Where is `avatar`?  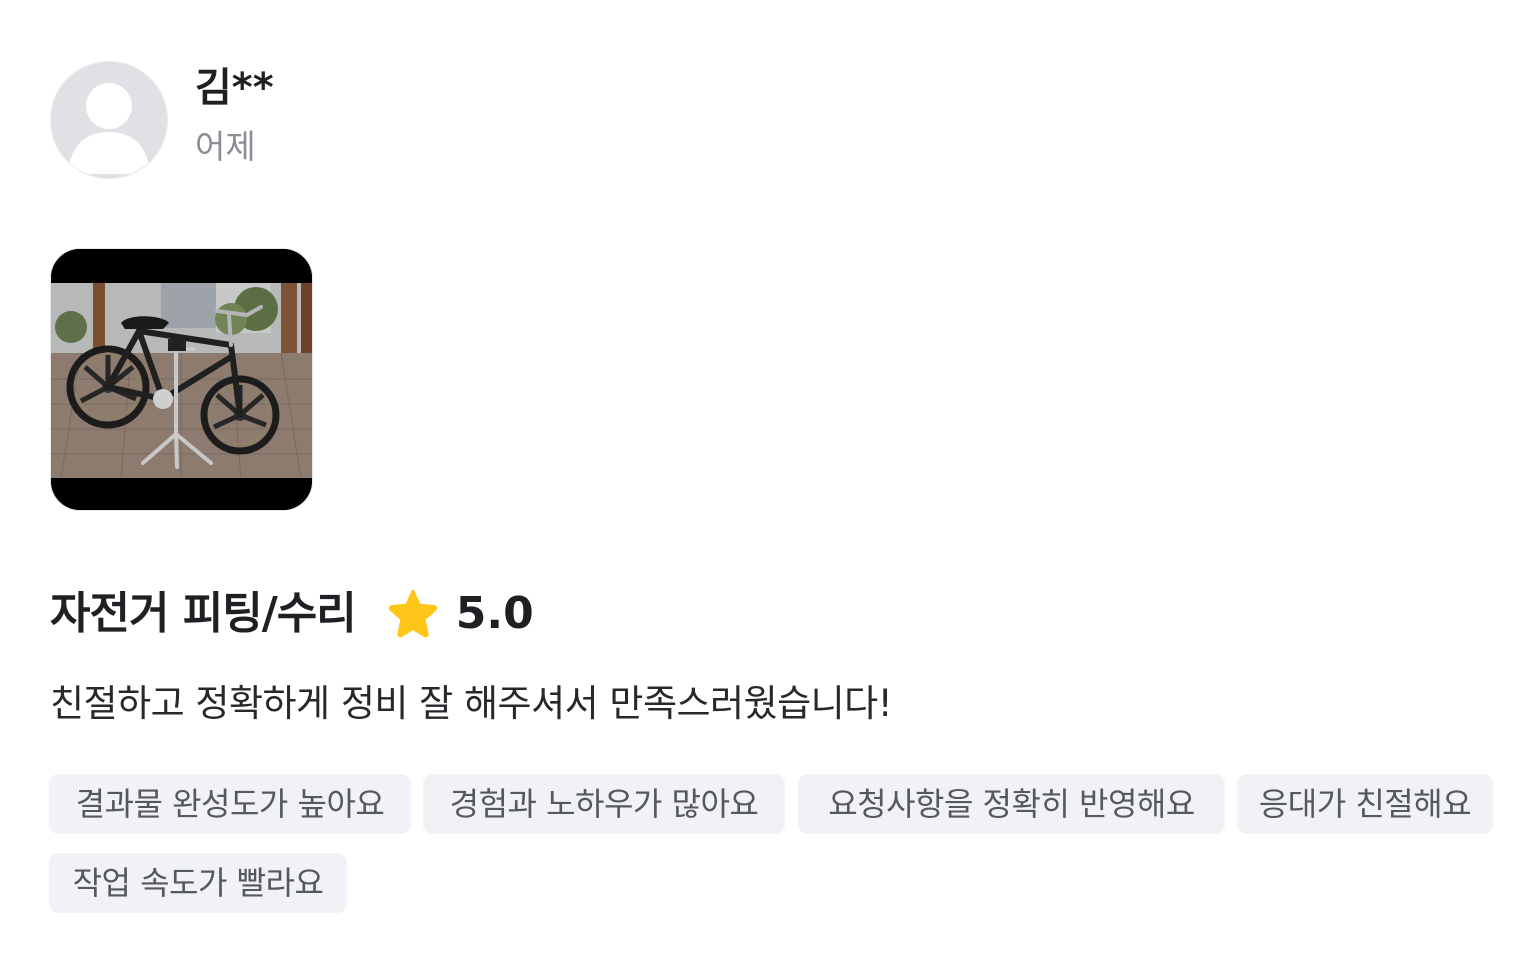
avatar is located at coordinates (109, 120).